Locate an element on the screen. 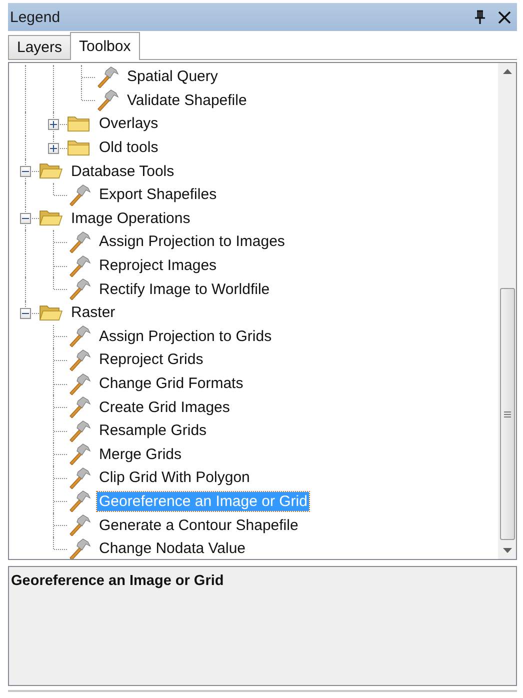 This screenshot has height=698, width=523. tool-label: Assign Projection to Grids is located at coordinates (185, 336).